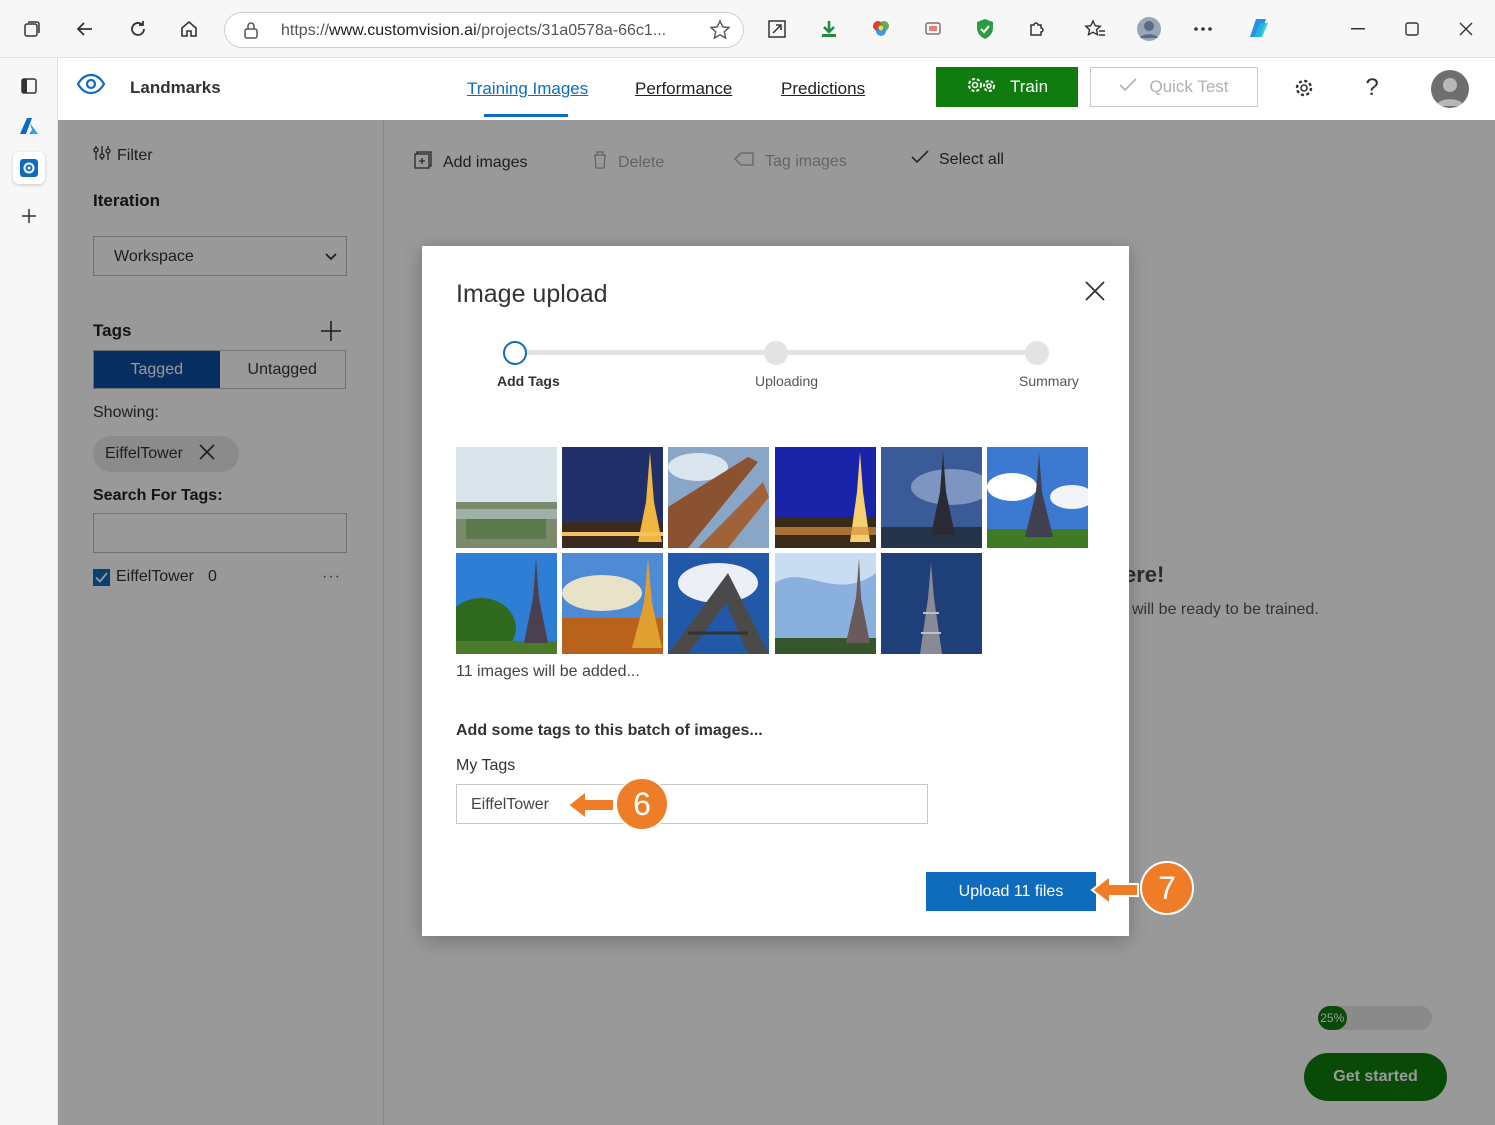 The height and width of the screenshot is (1125, 1495). I want to click on active-tab-indicator, so click(526, 115).